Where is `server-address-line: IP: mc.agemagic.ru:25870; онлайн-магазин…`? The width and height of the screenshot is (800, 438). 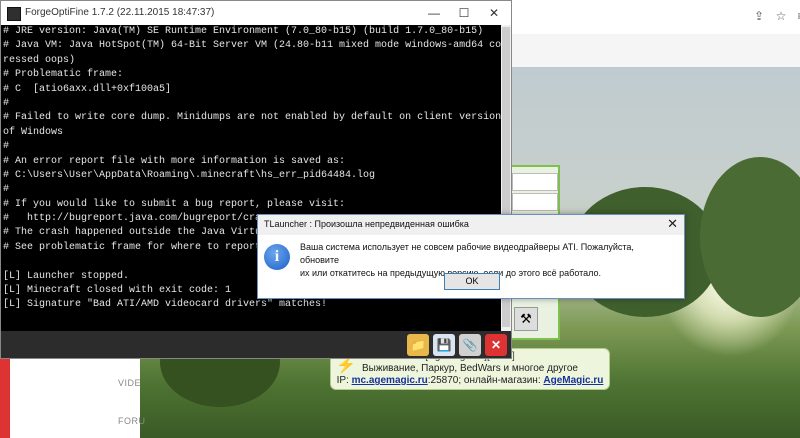 server-address-line: IP: mc.agemagic.ru:25870; онлайн-магазин… is located at coordinates (470, 381).